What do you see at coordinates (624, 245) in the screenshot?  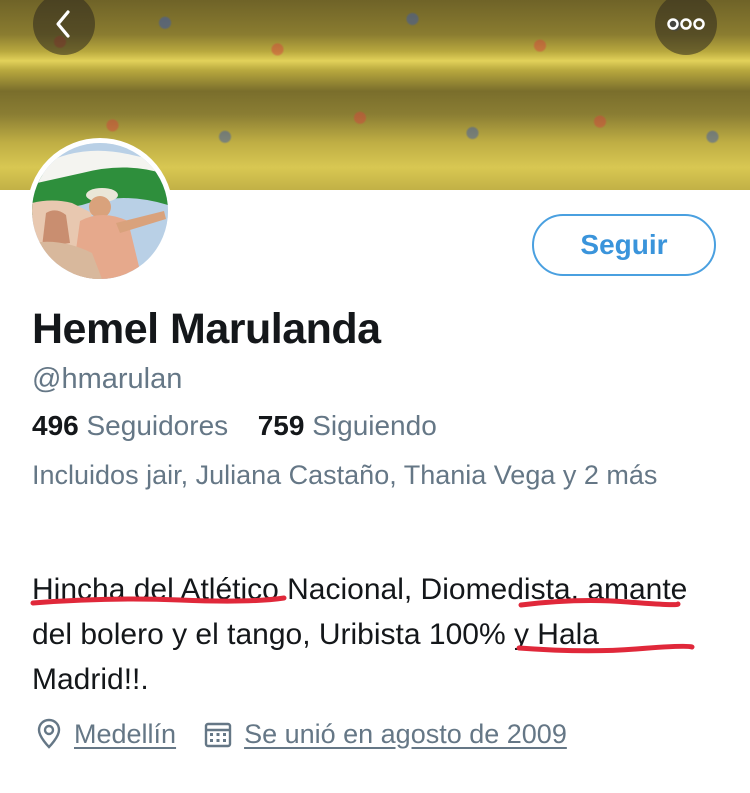 I see `follow-button: Seguir` at bounding box center [624, 245].